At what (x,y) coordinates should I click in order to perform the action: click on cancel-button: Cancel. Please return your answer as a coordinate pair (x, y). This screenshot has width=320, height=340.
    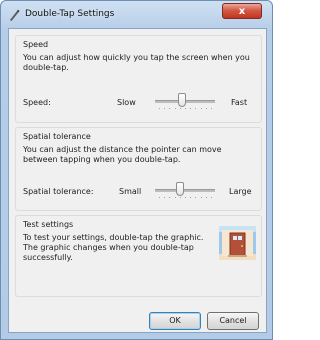
    Looking at the image, I should click on (233, 321).